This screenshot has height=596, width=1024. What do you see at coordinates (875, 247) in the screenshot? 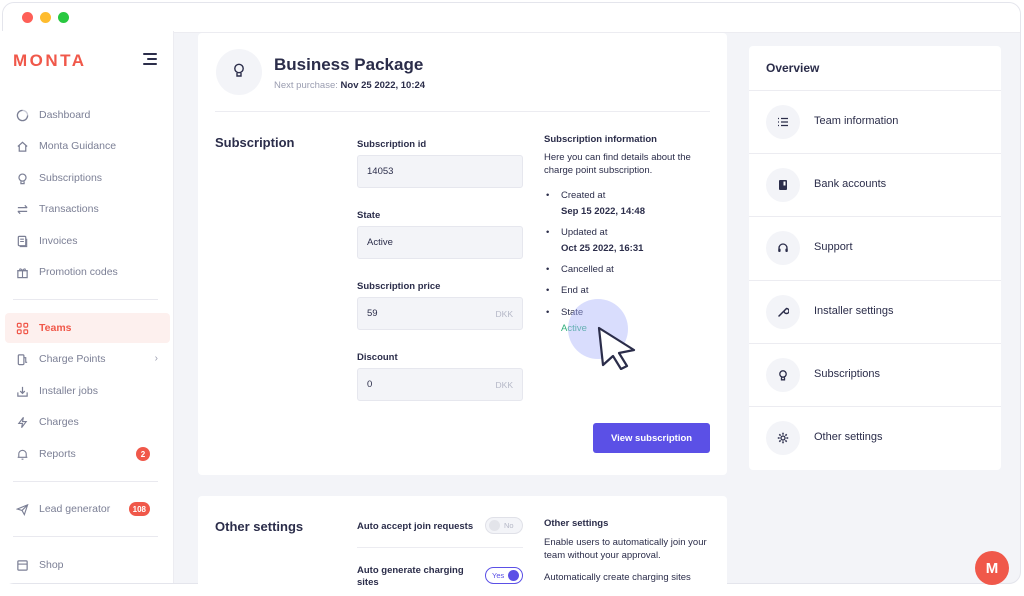
I see `overview-item-support: Support` at bounding box center [875, 247].